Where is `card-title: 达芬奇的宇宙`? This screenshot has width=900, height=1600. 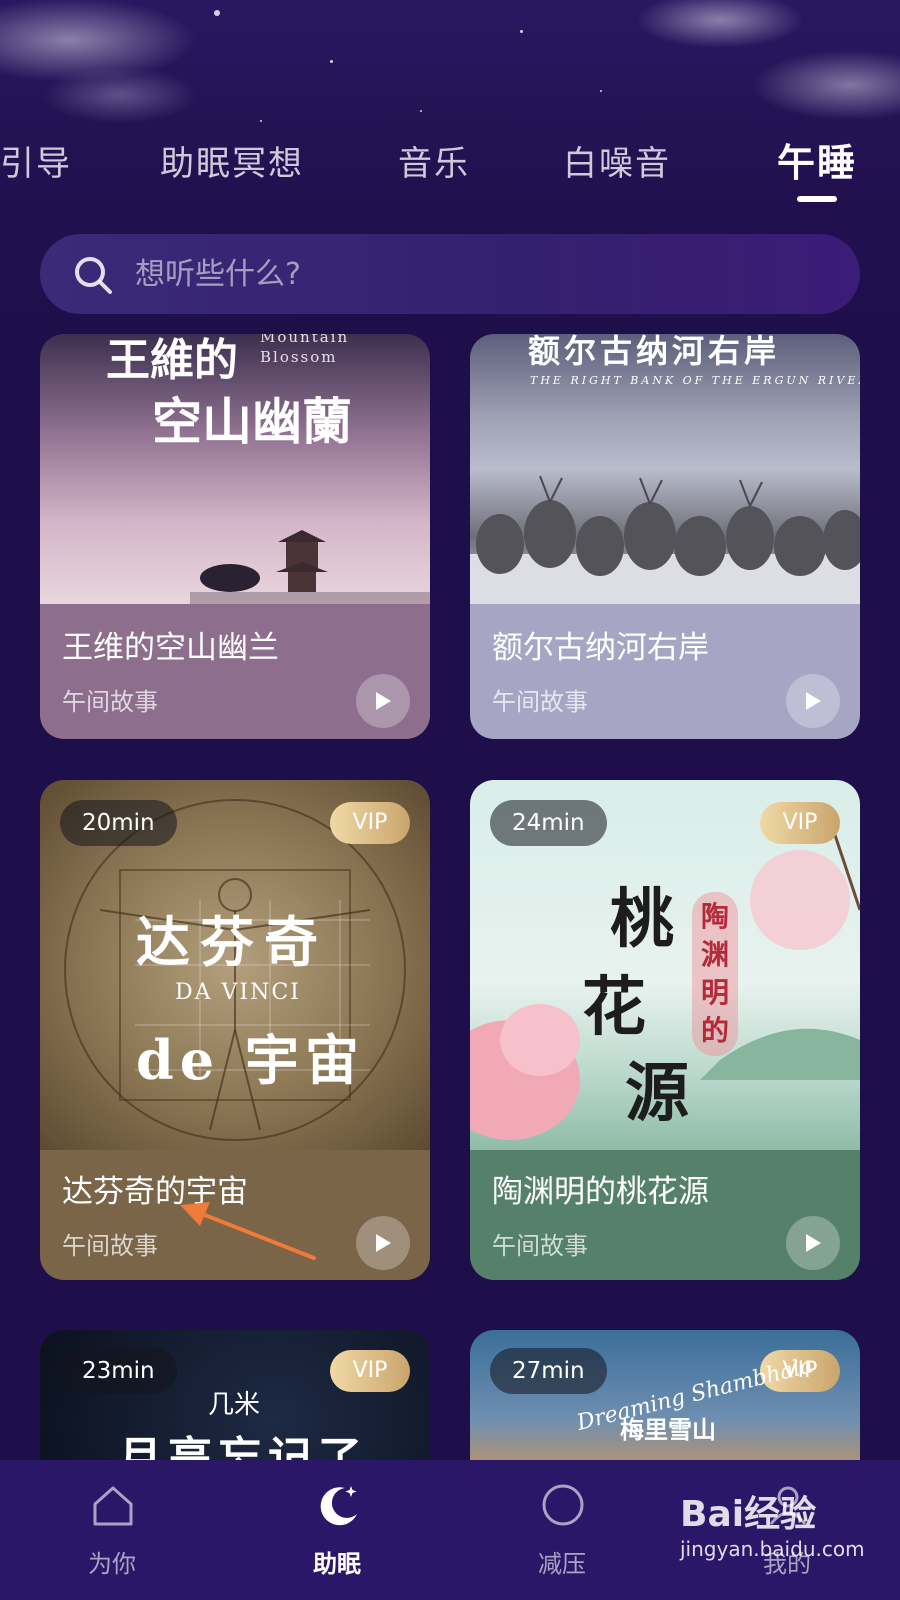
card-title: 达芬奇的宇宙 is located at coordinates (155, 1192).